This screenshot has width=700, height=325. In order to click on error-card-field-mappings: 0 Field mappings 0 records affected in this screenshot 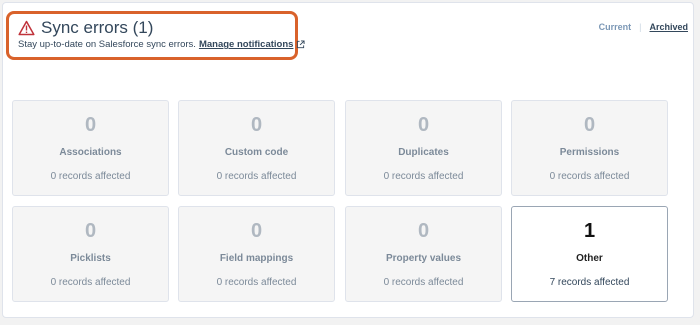, I will do `click(256, 254)`.